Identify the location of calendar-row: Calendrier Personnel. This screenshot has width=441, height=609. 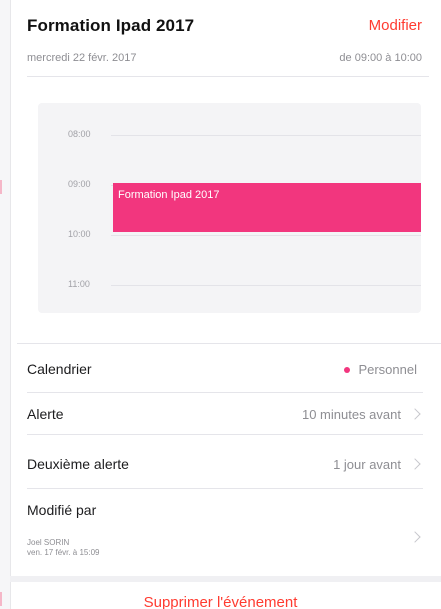
(225, 368).